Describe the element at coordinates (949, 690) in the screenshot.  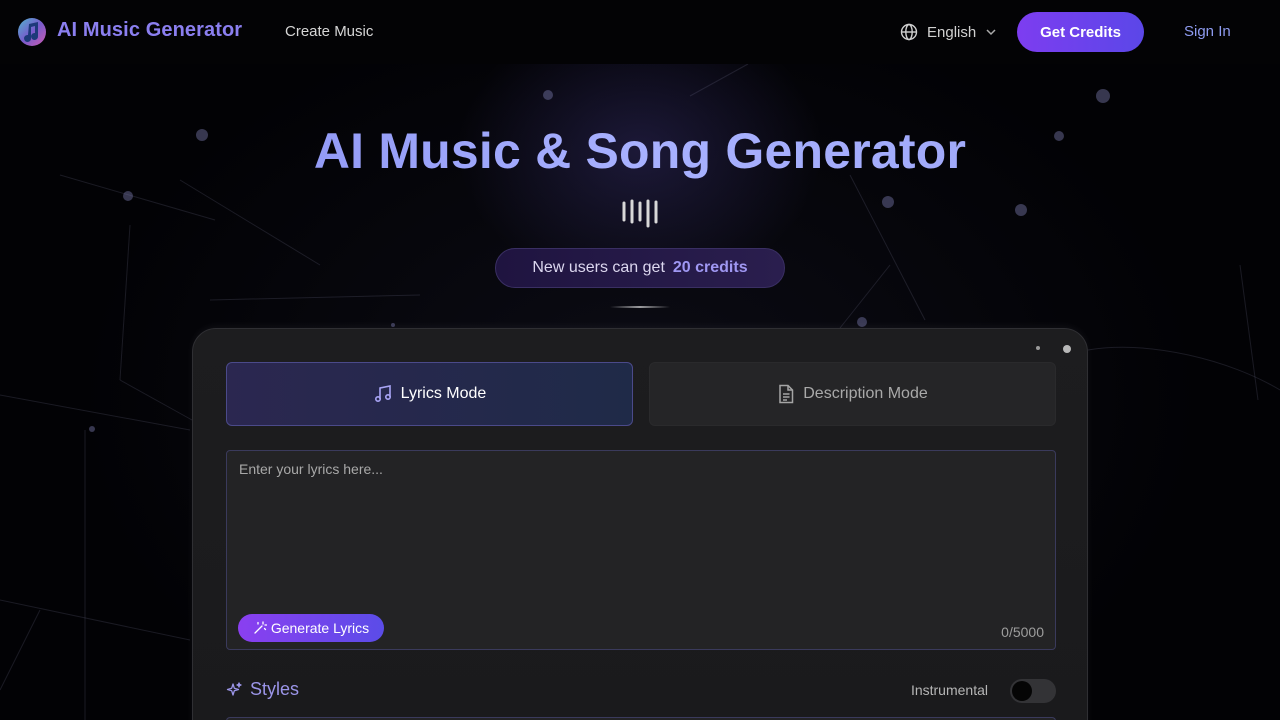
I see `instrumental-label: Instrumental` at that location.